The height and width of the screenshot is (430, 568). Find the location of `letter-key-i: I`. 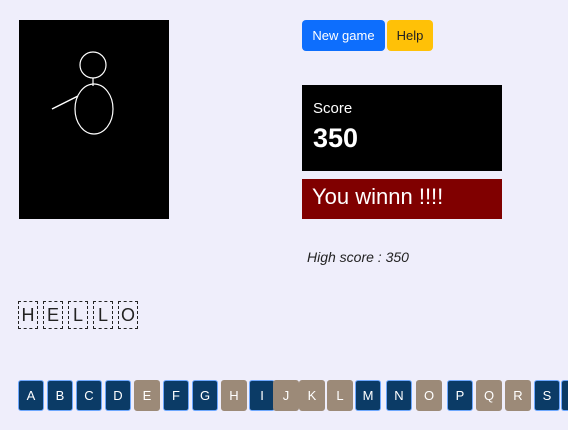

letter-key-i: I is located at coordinates (262, 395).